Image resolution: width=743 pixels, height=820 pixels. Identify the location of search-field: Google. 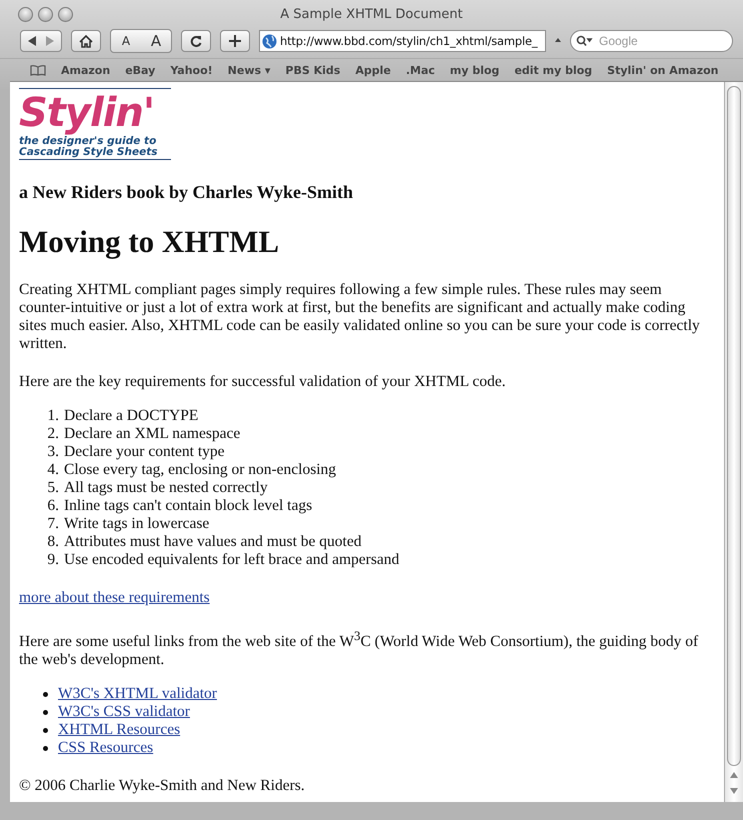
(651, 41).